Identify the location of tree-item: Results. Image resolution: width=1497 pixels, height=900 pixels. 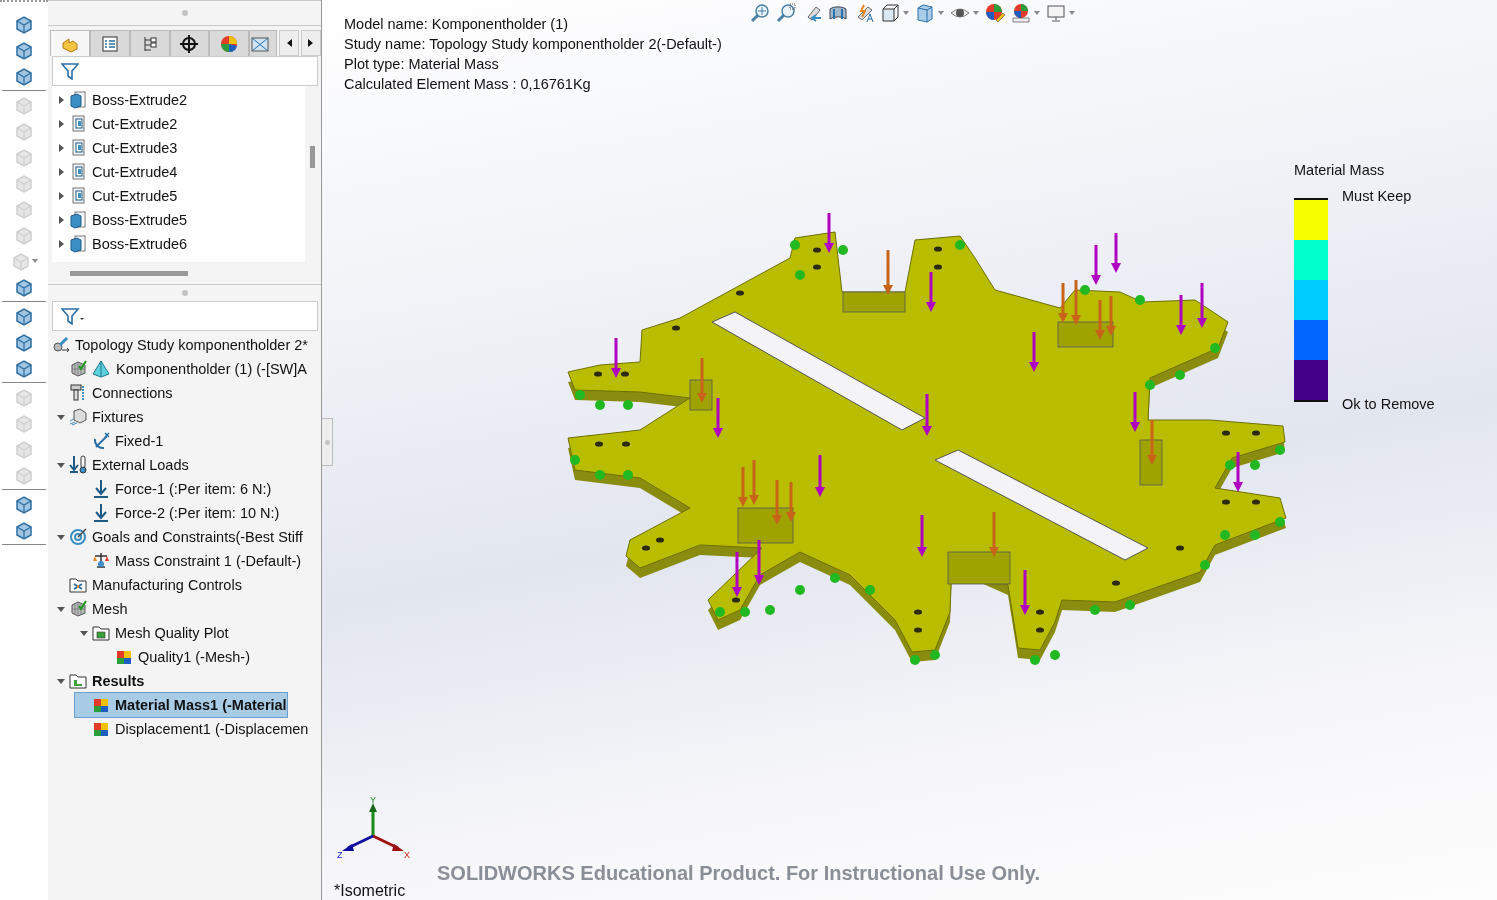
(98, 681).